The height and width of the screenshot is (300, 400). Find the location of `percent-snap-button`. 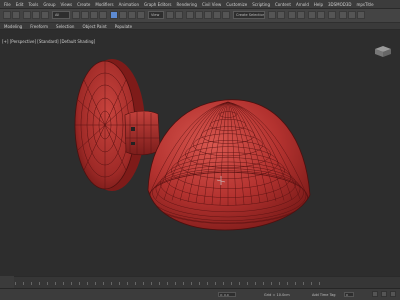

percent-snap-button is located at coordinates (217, 15).